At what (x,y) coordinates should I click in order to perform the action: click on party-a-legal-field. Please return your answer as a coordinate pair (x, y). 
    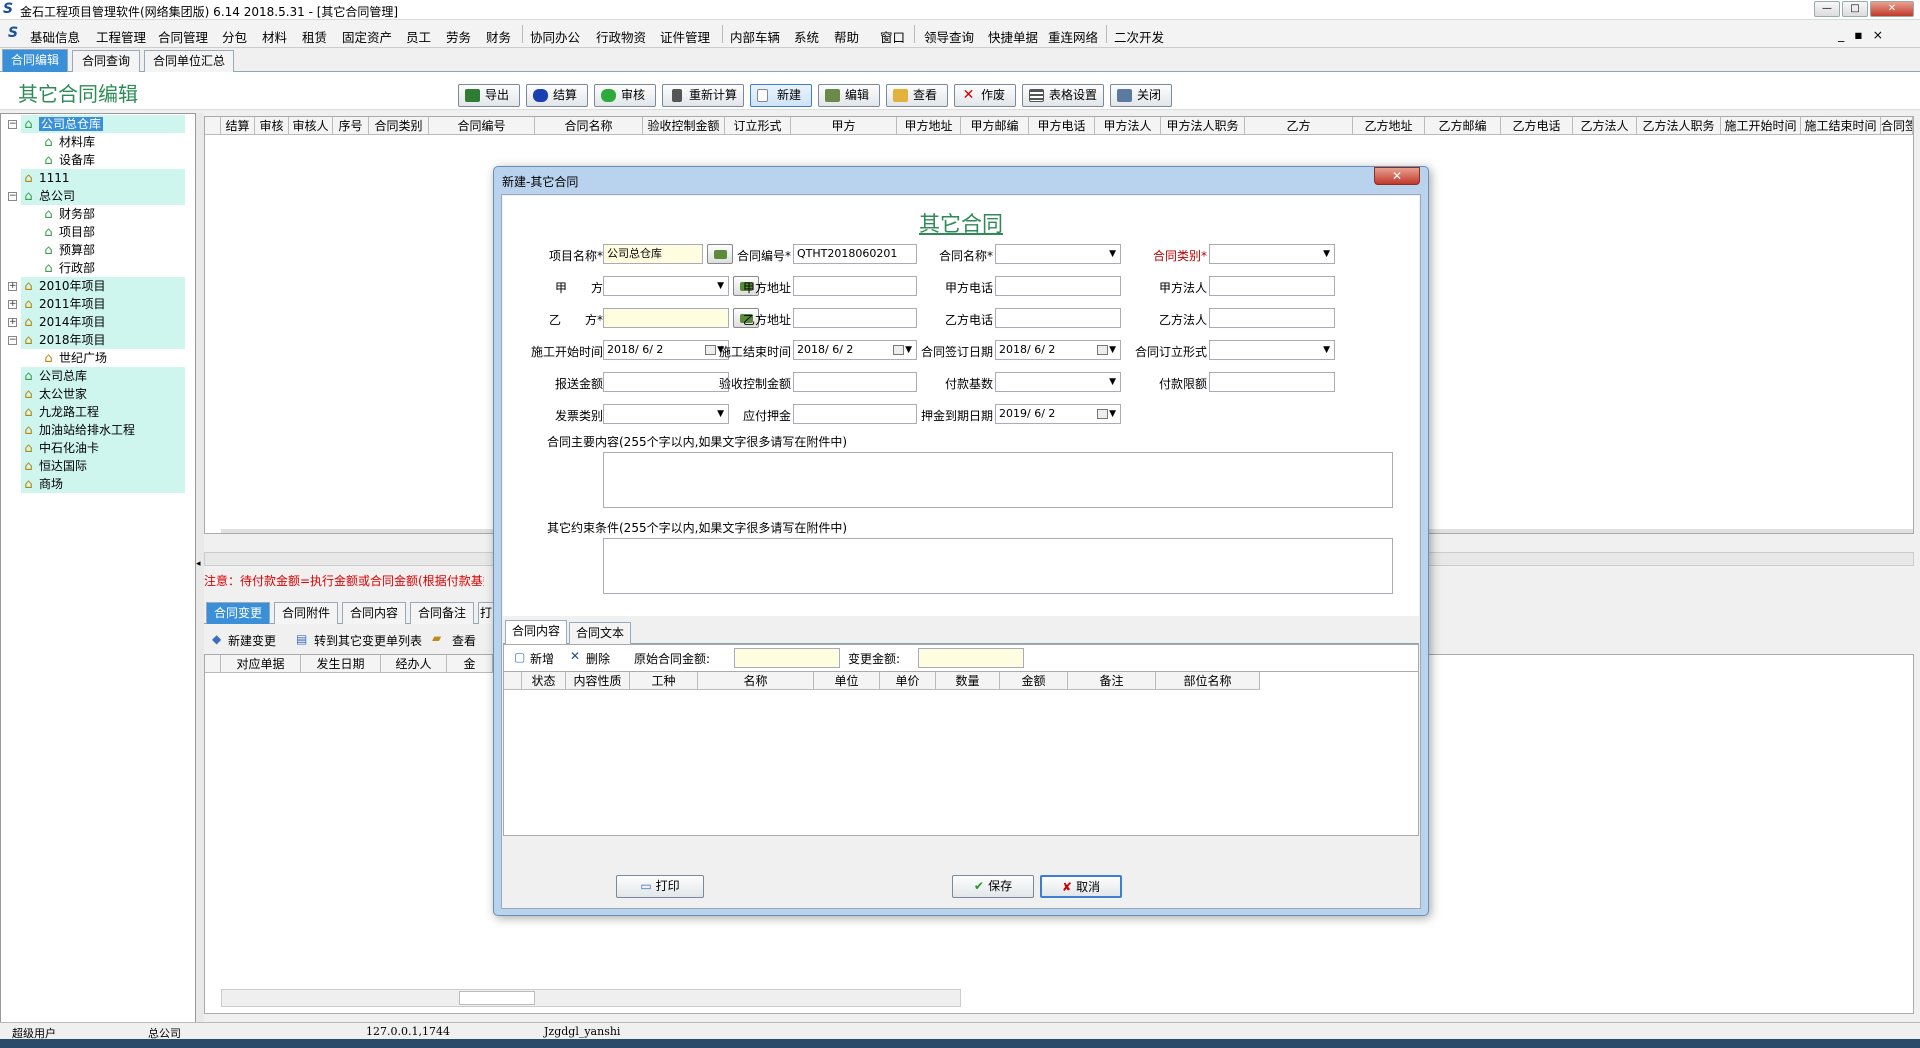
    Looking at the image, I should click on (1272, 286).